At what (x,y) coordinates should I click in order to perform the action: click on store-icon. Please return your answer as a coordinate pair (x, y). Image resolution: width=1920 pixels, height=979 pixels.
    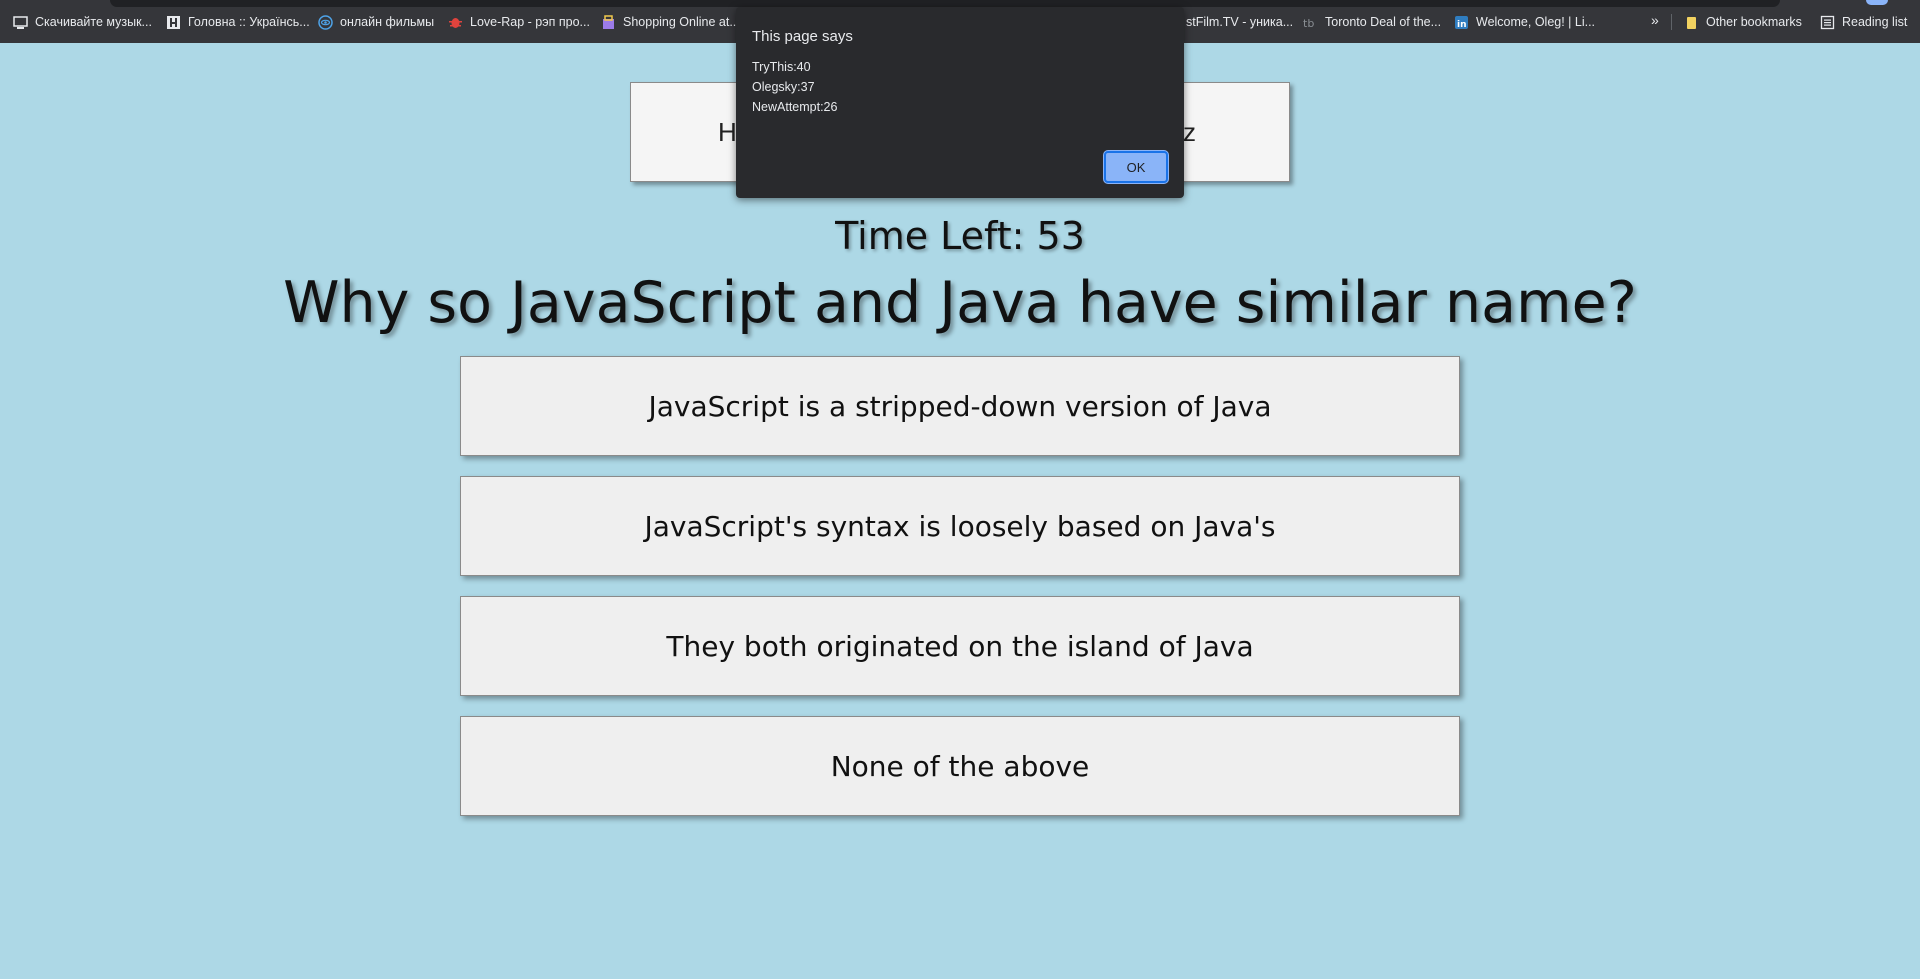
    Looking at the image, I should click on (608, 22).